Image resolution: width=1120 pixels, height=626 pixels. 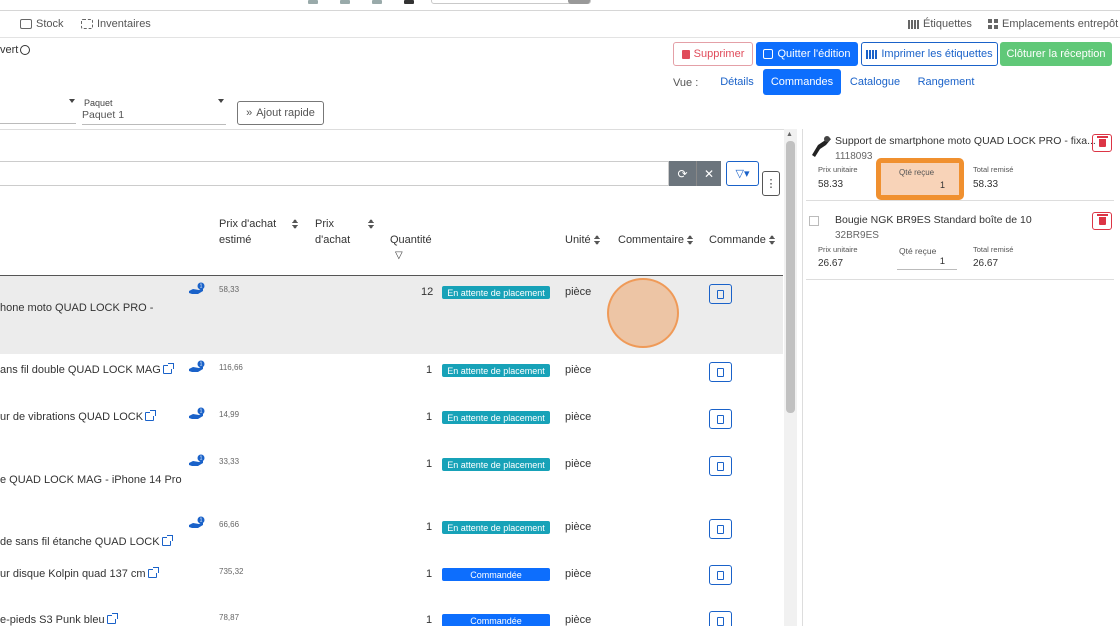 I want to click on status-badge: En attente de placement, so click(x=496, y=292).